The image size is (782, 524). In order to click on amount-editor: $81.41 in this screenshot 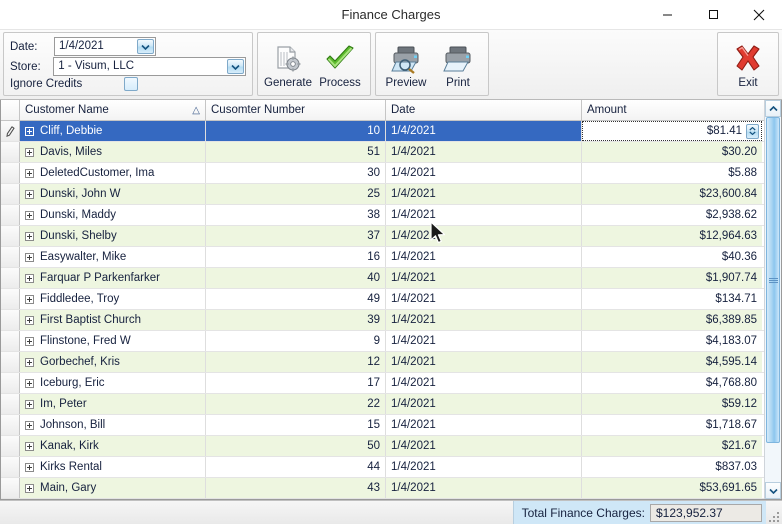, I will do `click(672, 131)`.